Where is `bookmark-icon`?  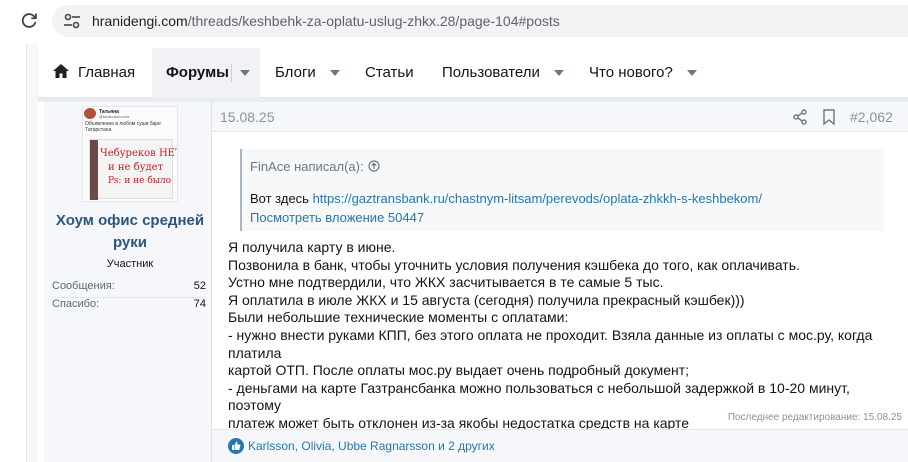
bookmark-icon is located at coordinates (829, 117).